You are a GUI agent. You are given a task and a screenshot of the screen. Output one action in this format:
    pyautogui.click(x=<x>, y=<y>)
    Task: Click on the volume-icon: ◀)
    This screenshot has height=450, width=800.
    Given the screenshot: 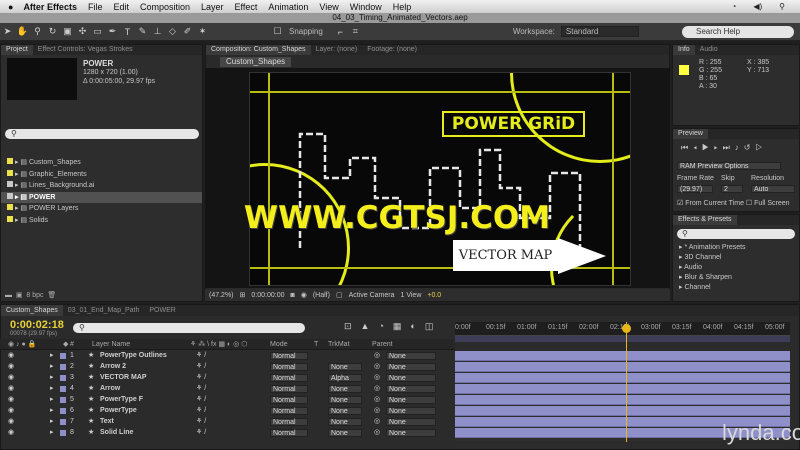 What is the action you would take?
    pyautogui.click(x=757, y=6)
    